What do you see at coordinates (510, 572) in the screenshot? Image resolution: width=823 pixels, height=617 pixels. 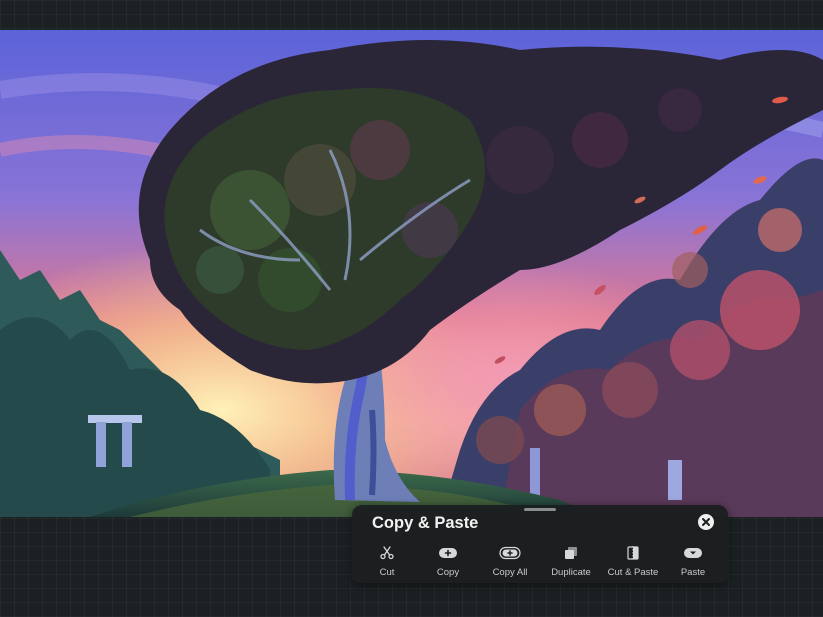 I see `copy-all-label: Copy All` at bounding box center [510, 572].